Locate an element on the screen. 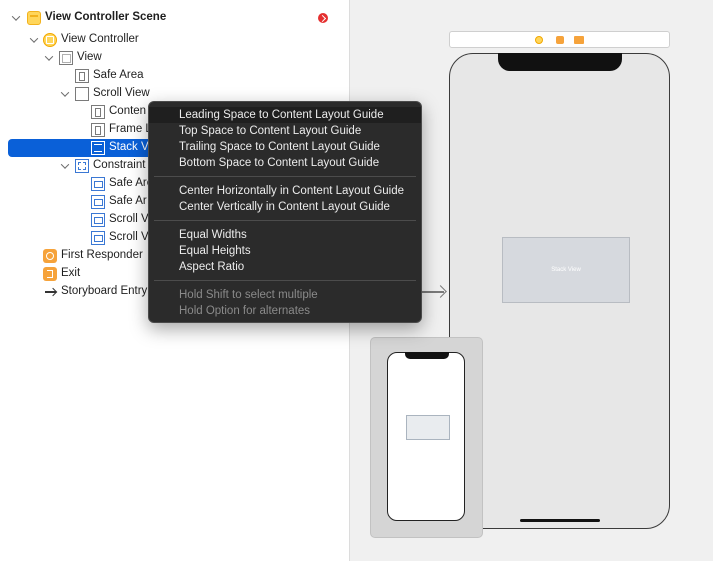 The height and width of the screenshot is (561, 713). scene-dock is located at coordinates (559, 39).